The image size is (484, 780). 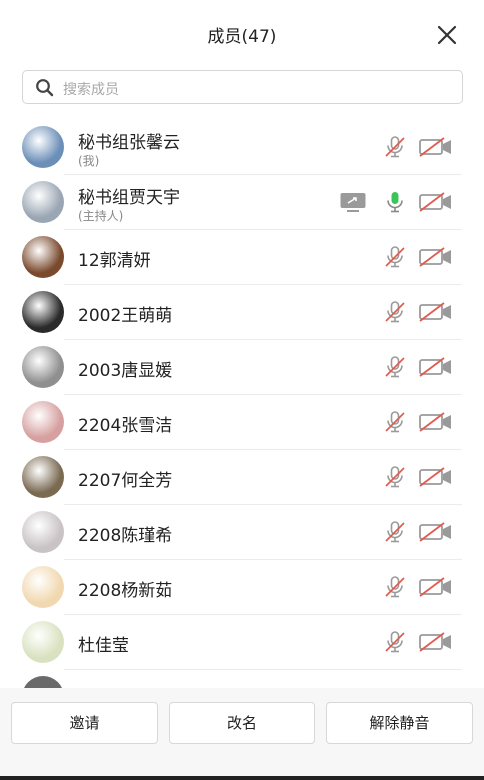 What do you see at coordinates (101, 216) in the screenshot?
I see `member-role: (主持人)` at bounding box center [101, 216].